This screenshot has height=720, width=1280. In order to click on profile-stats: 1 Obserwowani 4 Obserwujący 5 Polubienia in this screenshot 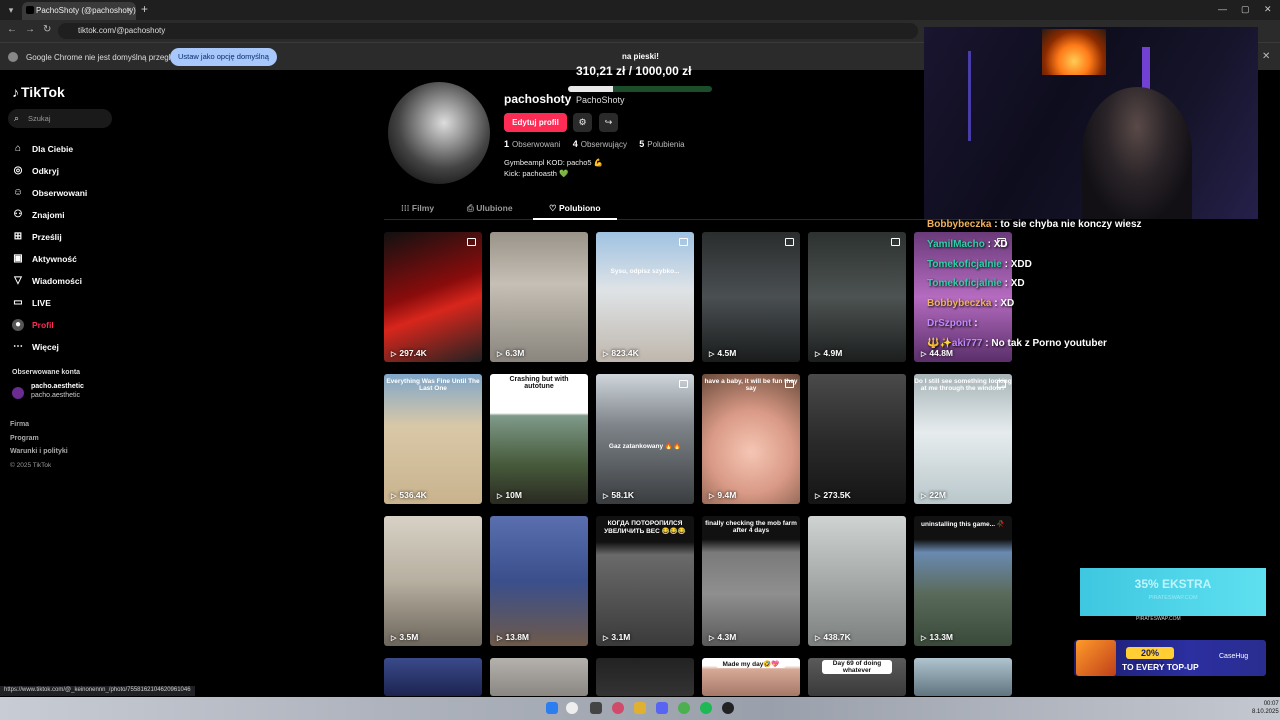, I will do `click(594, 144)`.